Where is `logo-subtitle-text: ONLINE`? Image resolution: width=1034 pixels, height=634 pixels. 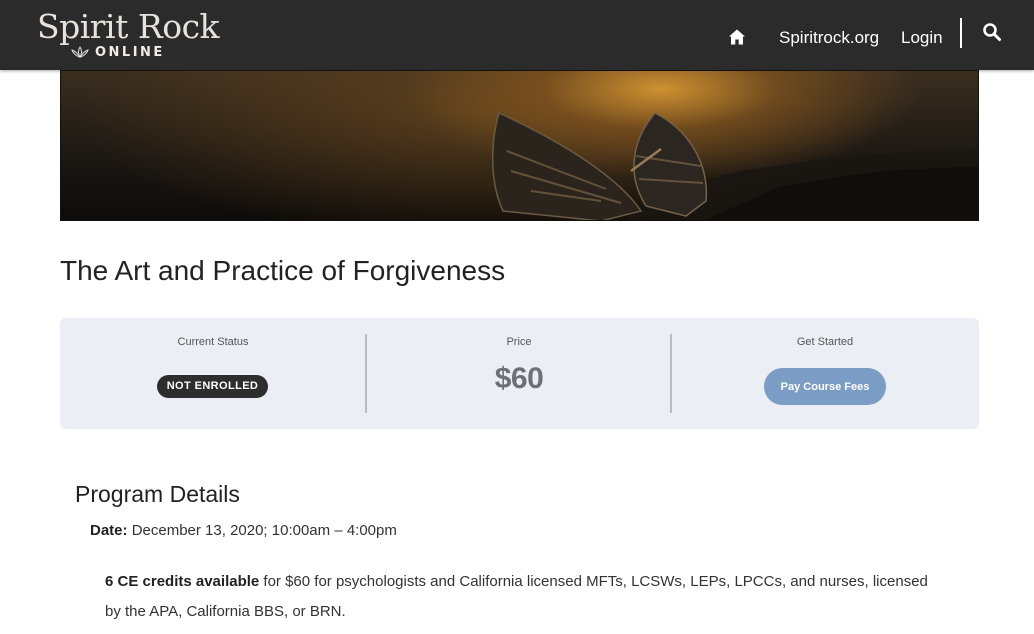 logo-subtitle-text: ONLINE is located at coordinates (130, 52).